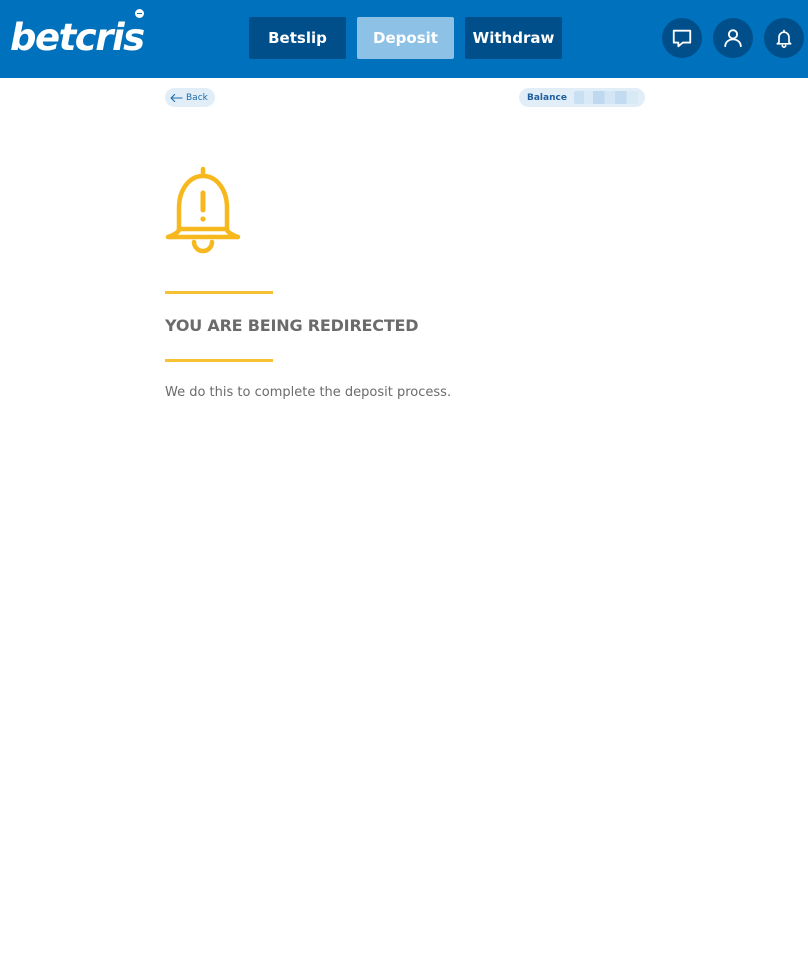 The image size is (808, 959). What do you see at coordinates (513, 38) in the screenshot?
I see `withdraw-button: Withdraw` at bounding box center [513, 38].